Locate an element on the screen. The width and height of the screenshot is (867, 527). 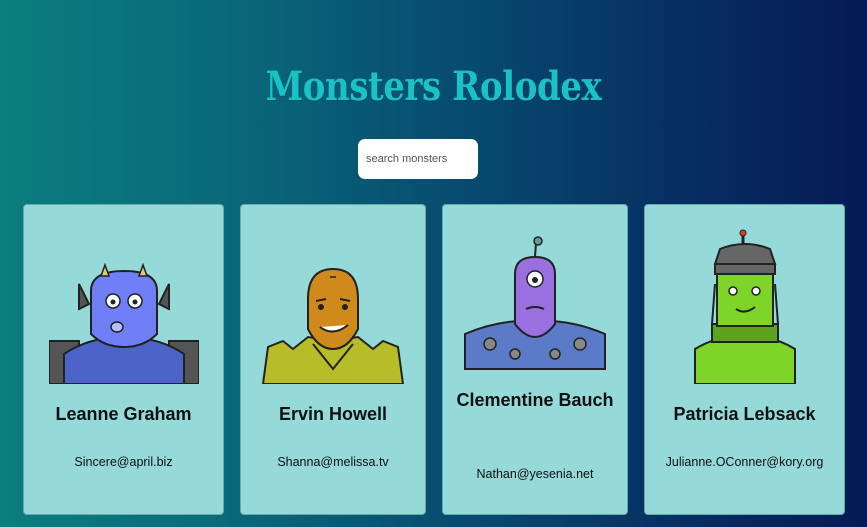
monster-card: Clementine Bauch Nathan@yesenia.net is located at coordinates (535, 359).